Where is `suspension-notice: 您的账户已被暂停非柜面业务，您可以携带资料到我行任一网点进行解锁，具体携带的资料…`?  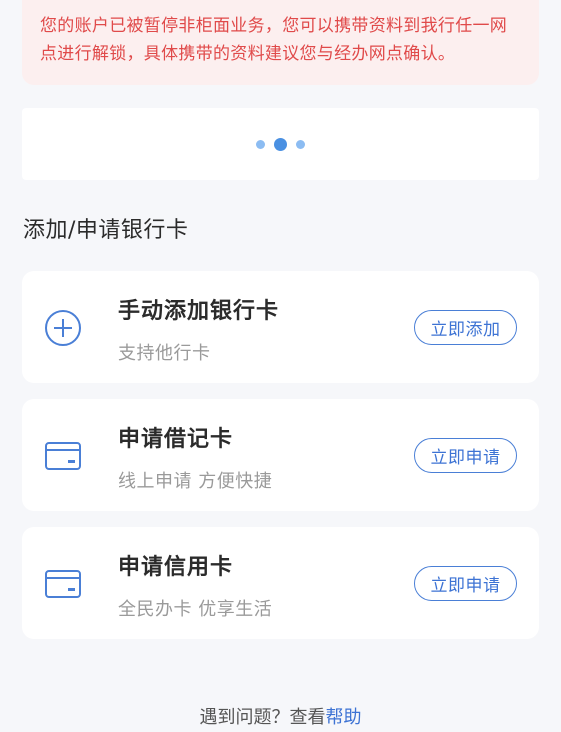 suspension-notice: 您的账户已被暂停非柜面业务，您可以携带资料到我行任一网点进行解锁，具体携带的资料… is located at coordinates (280, 42).